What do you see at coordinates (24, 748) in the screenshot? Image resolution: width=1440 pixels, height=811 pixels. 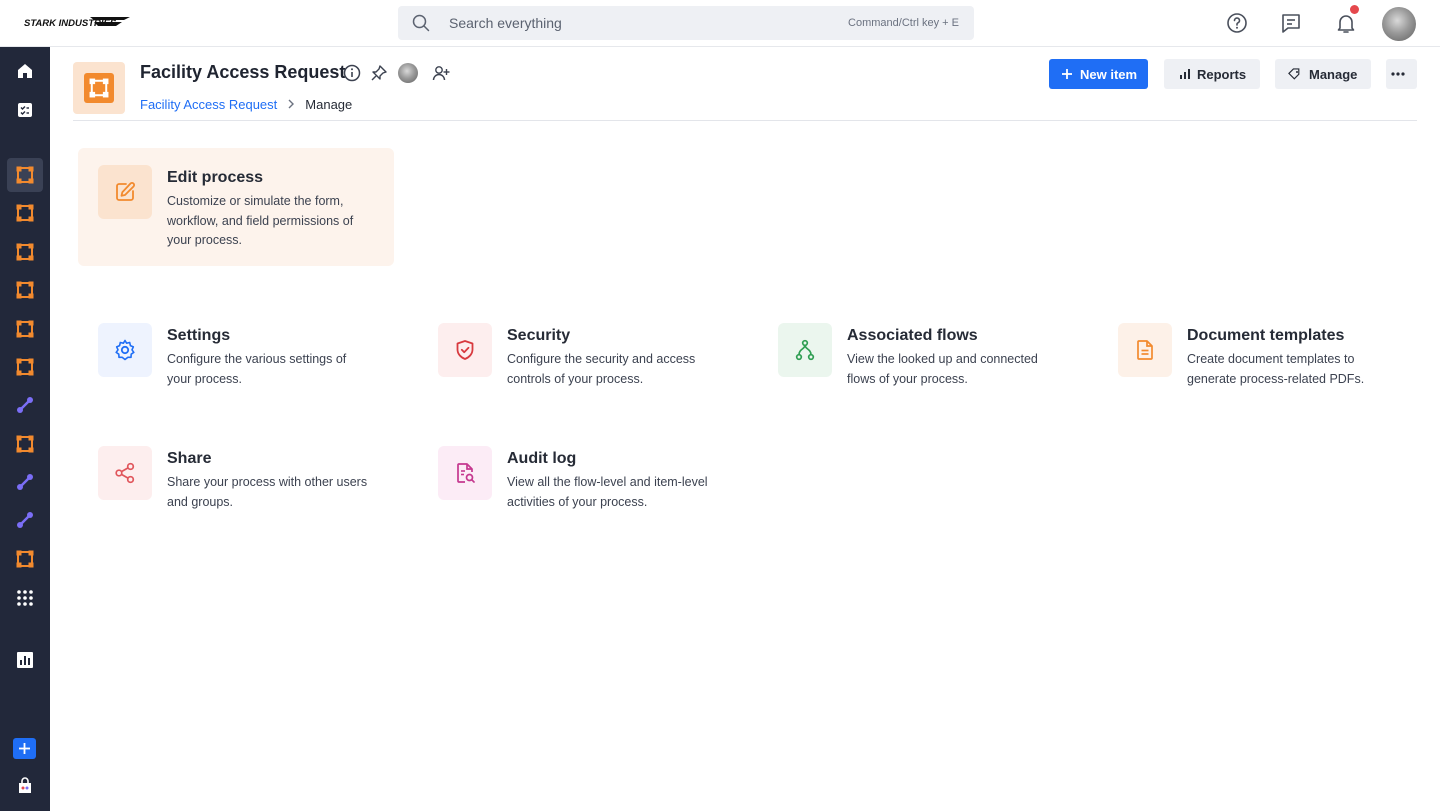 I see `add-icon` at bounding box center [24, 748].